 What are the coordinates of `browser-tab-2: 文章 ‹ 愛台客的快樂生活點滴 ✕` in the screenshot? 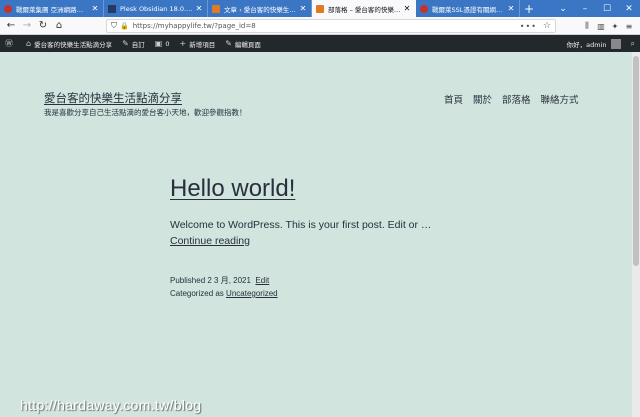 It's located at (260, 8).